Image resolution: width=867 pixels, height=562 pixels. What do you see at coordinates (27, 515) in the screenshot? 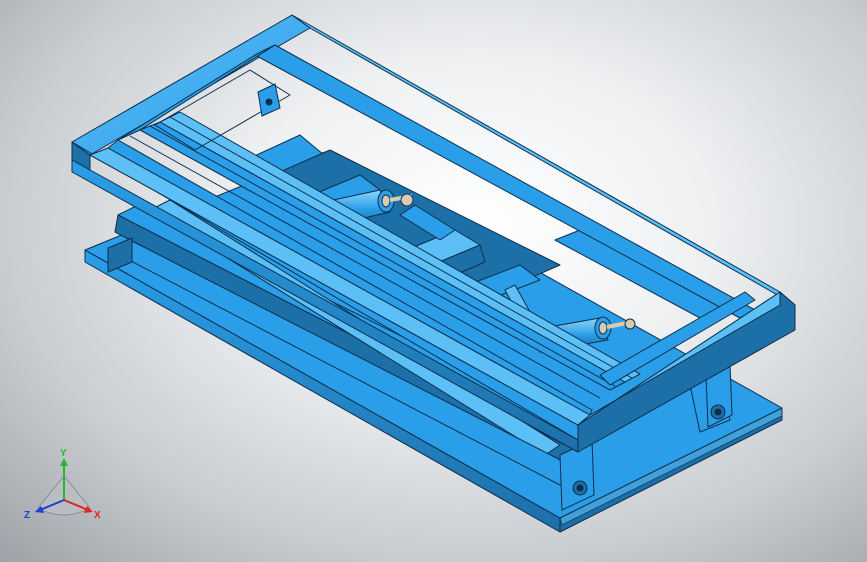
I see `axis-z-label: Z` at bounding box center [27, 515].